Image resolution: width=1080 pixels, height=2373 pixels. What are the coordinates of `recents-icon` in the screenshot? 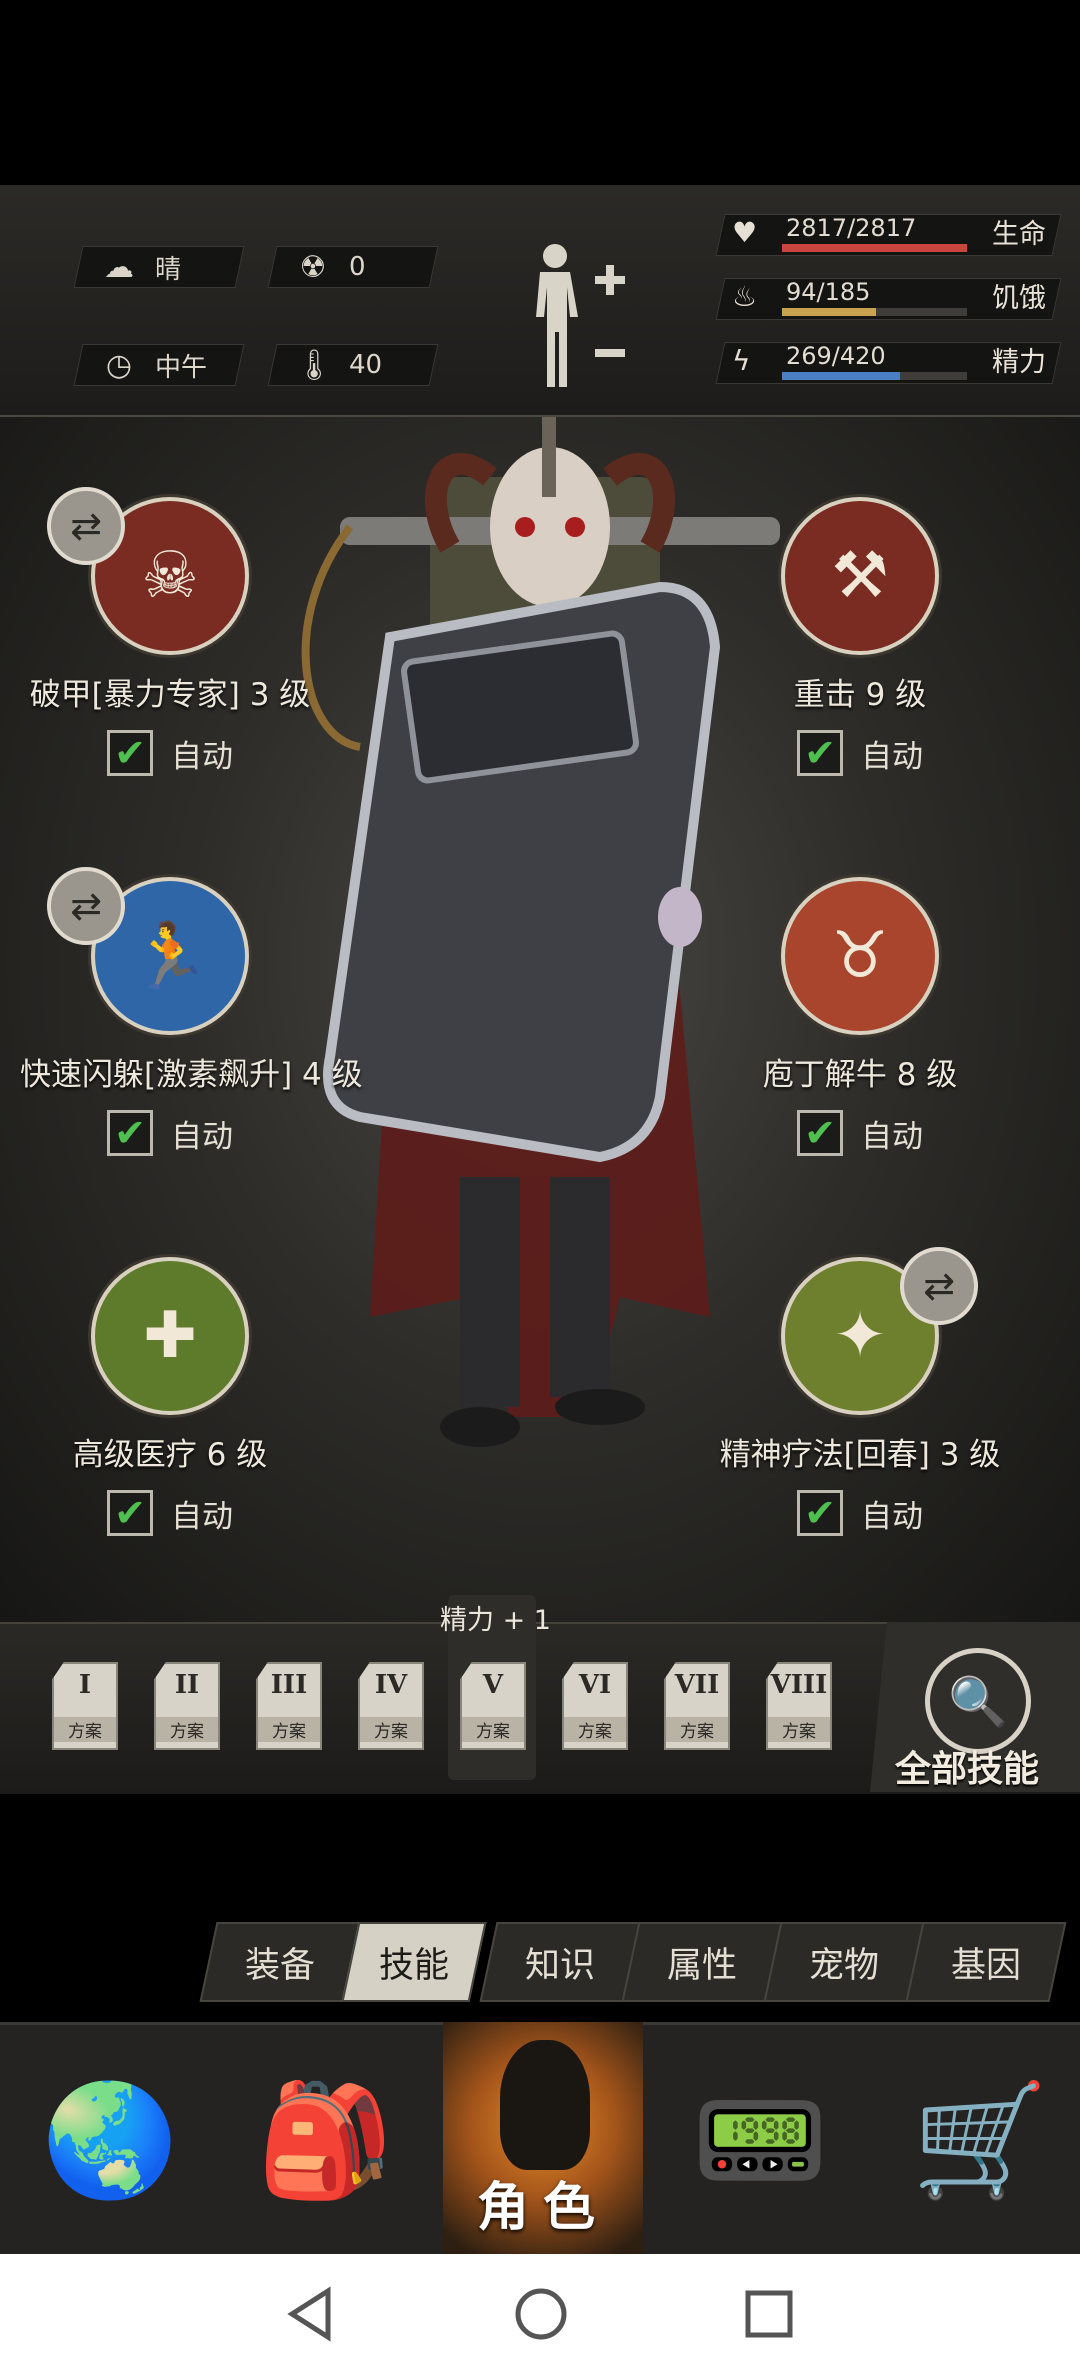 It's located at (769, 2314).